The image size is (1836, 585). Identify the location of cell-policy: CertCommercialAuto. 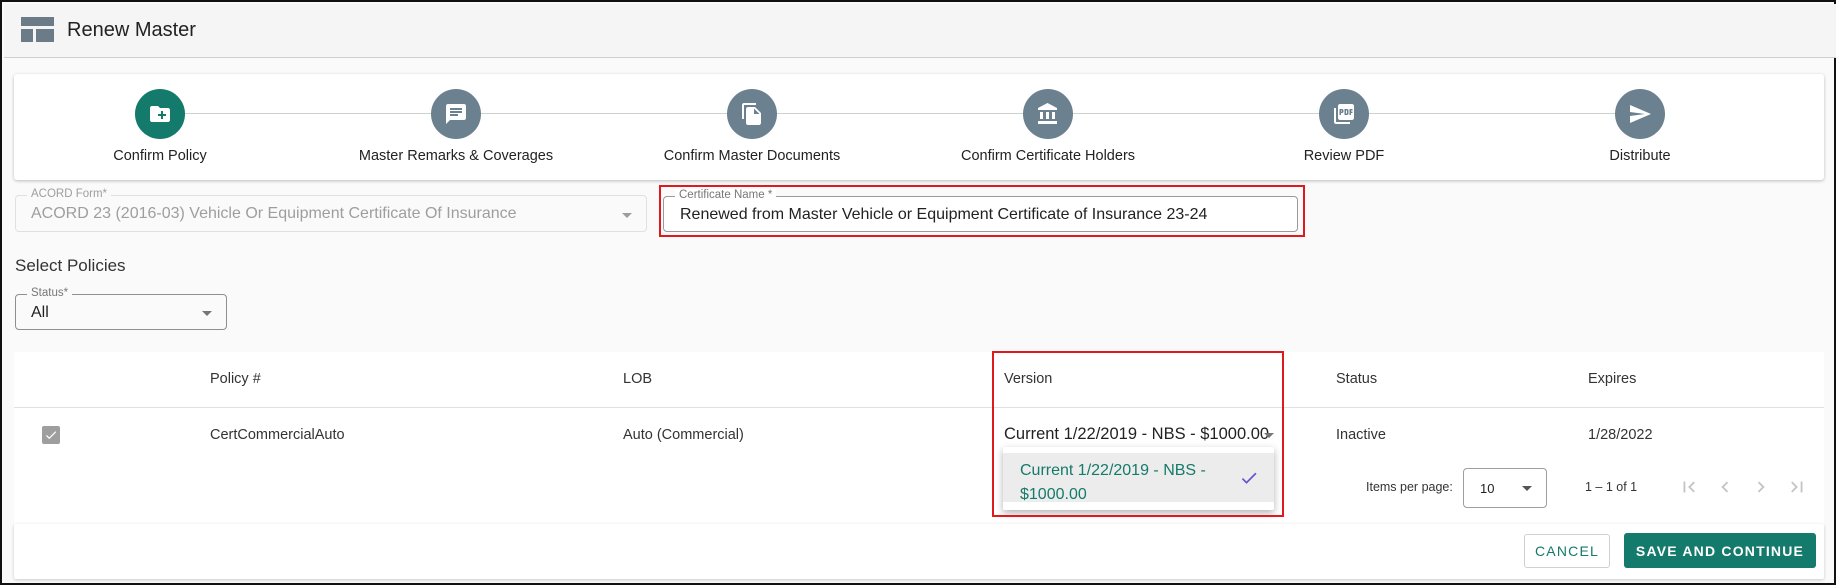
(277, 435).